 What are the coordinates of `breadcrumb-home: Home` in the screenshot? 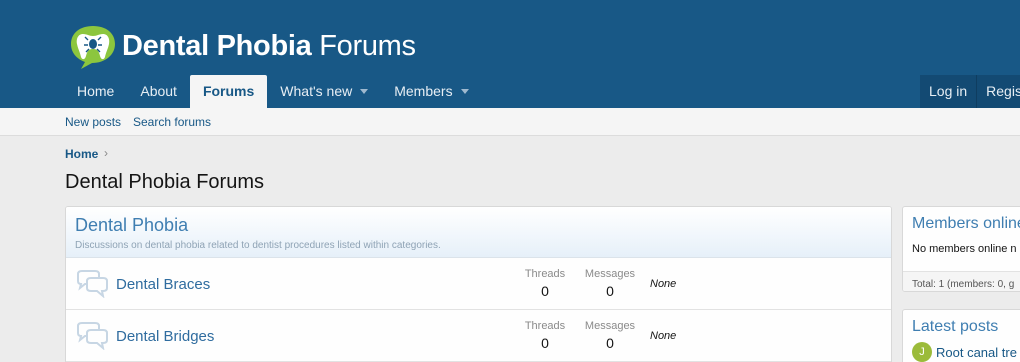 It's located at (81, 154).